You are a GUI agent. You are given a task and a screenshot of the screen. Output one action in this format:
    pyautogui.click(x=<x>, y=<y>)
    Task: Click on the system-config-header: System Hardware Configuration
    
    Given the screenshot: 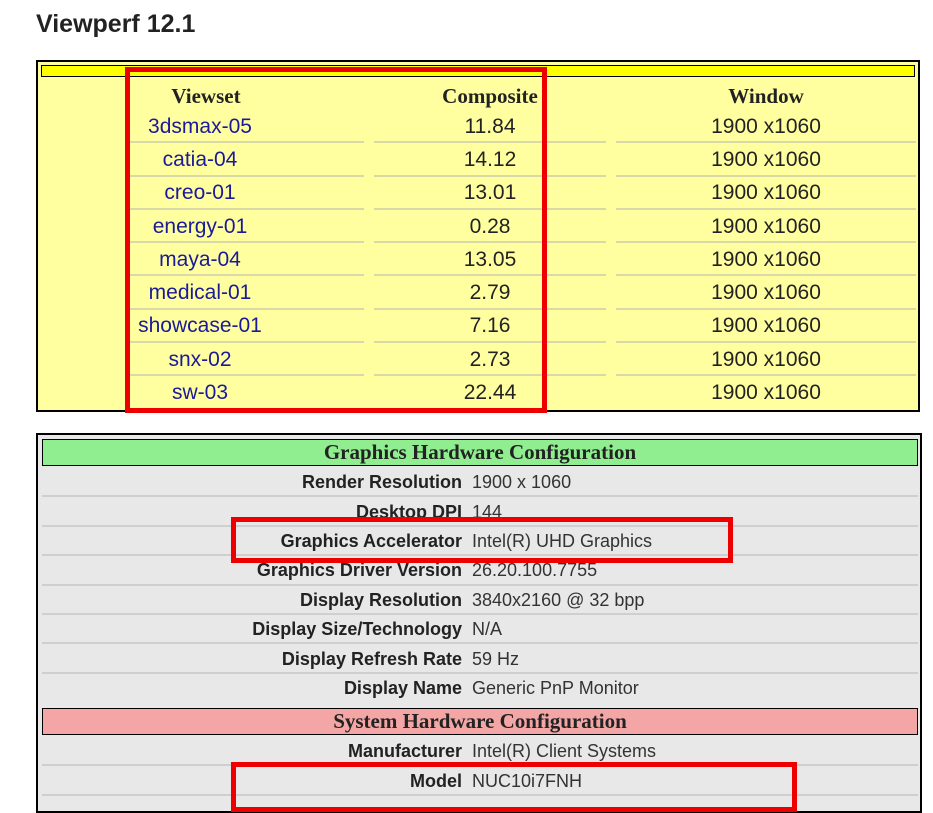 What is the action you would take?
    pyautogui.click(x=480, y=721)
    